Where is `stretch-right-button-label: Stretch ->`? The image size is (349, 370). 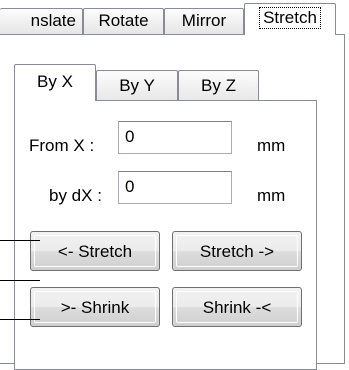
stretch-right-button-label: Stretch -> is located at coordinates (237, 251).